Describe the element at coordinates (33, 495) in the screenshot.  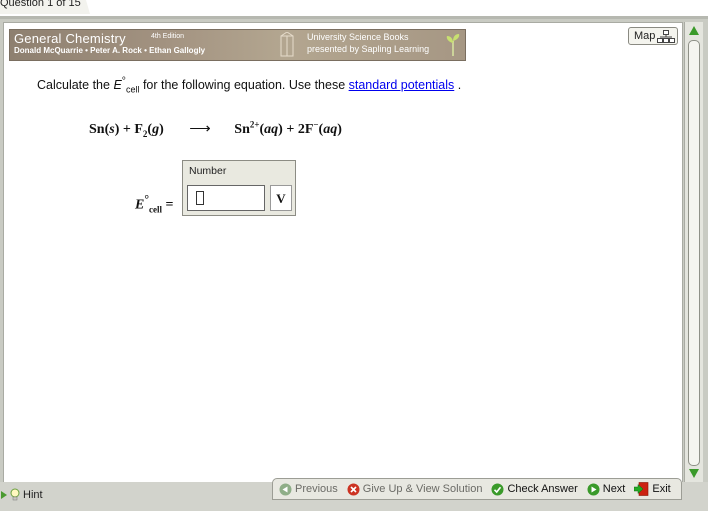
I see `hint-label: Hint` at that location.